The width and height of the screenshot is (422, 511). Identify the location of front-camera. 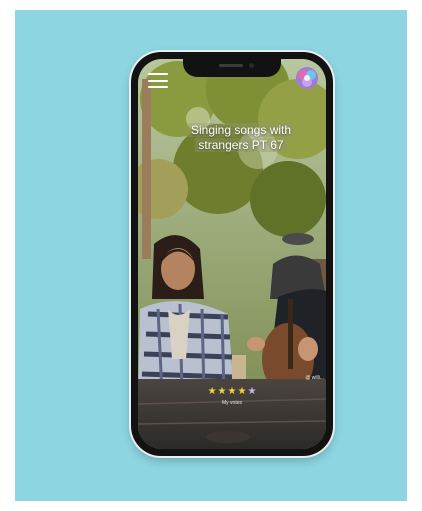
(251, 65).